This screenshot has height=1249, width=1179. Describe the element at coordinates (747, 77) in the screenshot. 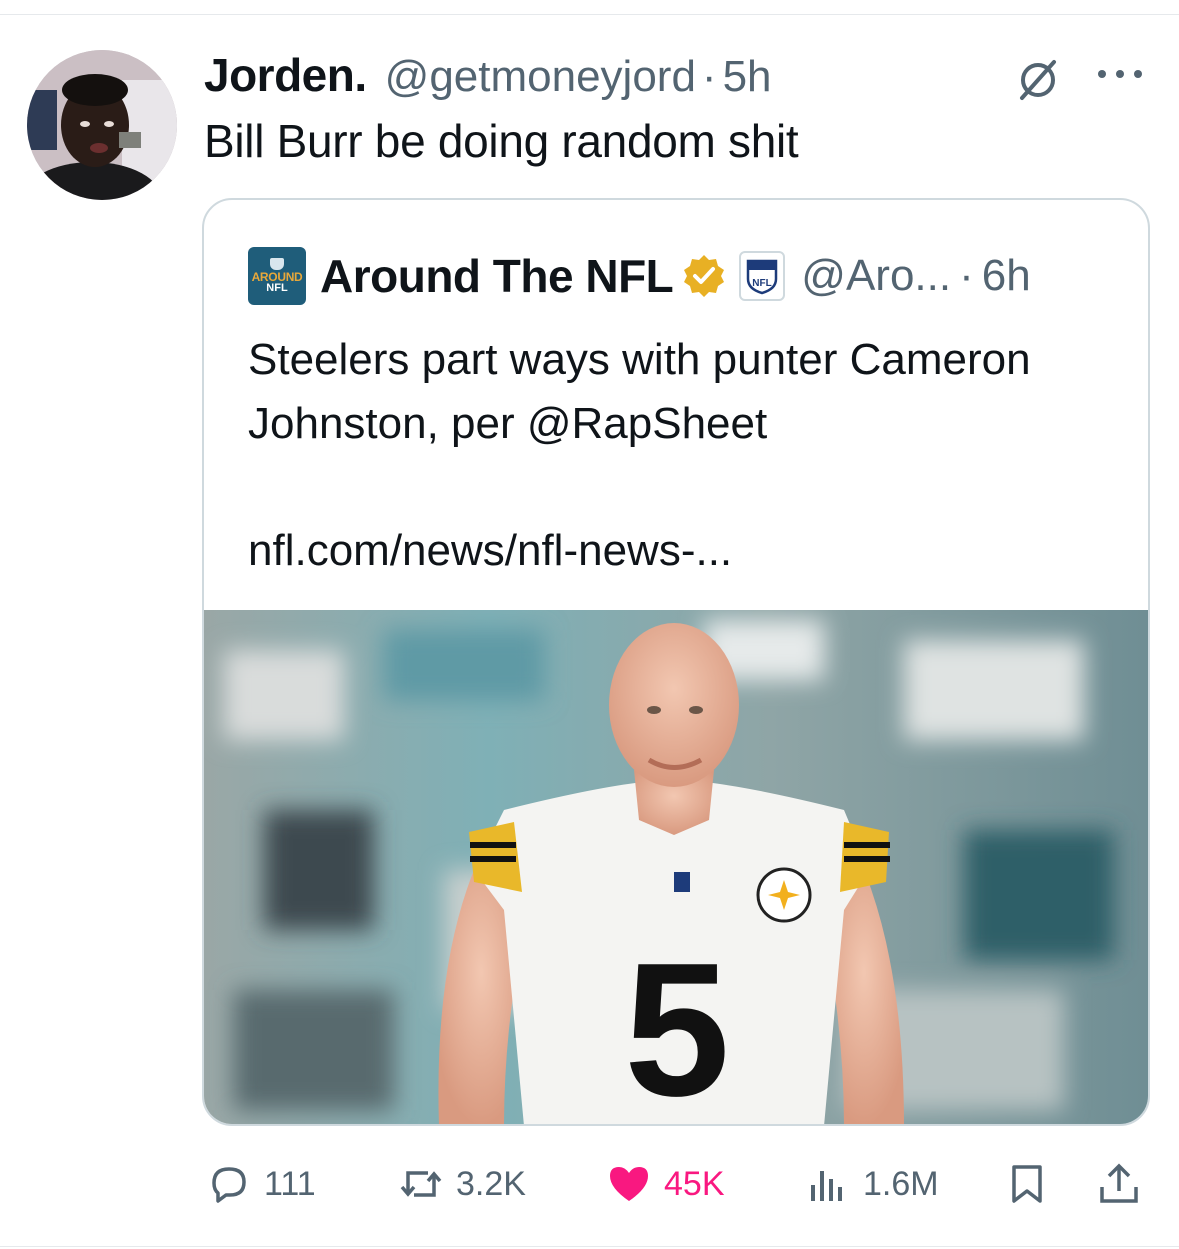

I see `post-time: 5h` at that location.